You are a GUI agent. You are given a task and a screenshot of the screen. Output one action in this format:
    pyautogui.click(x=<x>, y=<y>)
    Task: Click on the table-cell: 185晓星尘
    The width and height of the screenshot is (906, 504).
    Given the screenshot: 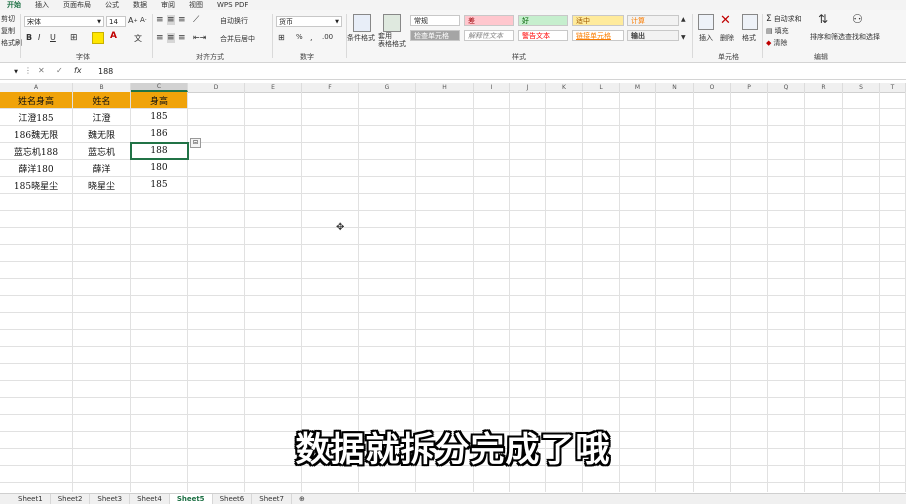 What is the action you would take?
    pyautogui.click(x=36, y=185)
    